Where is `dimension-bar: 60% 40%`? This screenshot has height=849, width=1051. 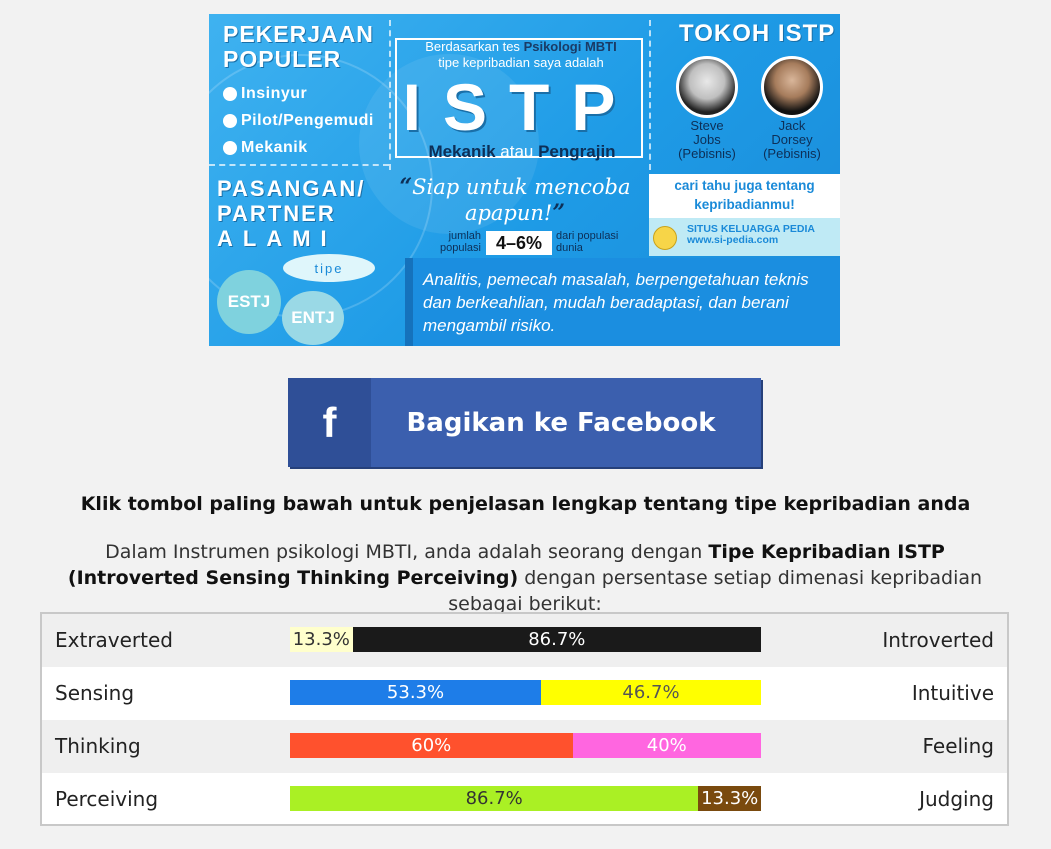
dimension-bar: 60% 40% is located at coordinates (525, 745).